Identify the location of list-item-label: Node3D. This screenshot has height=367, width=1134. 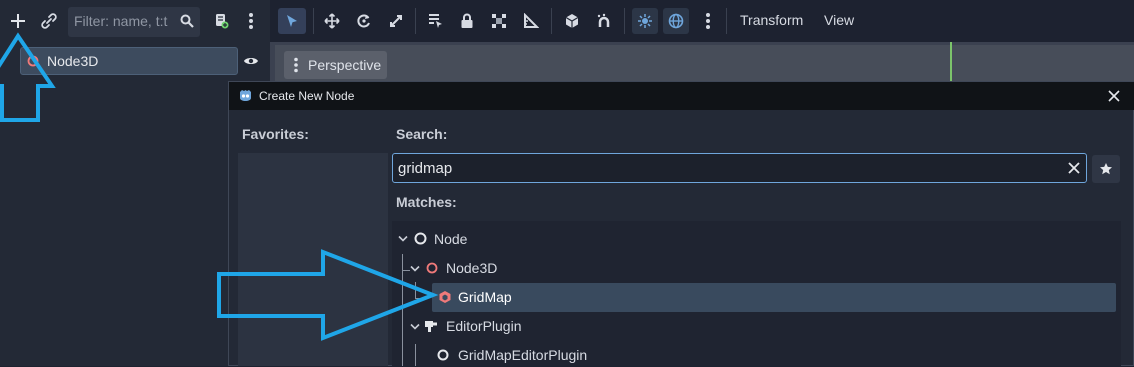
(472, 268).